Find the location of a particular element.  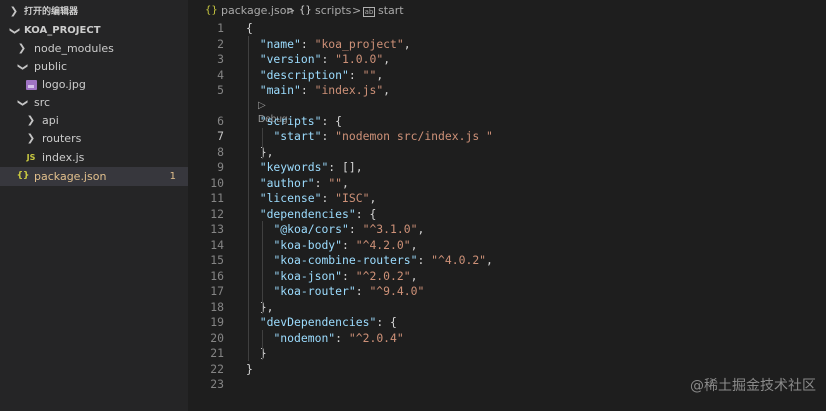

tree-item-package-json: {} package.json 1 is located at coordinates (94, 176).